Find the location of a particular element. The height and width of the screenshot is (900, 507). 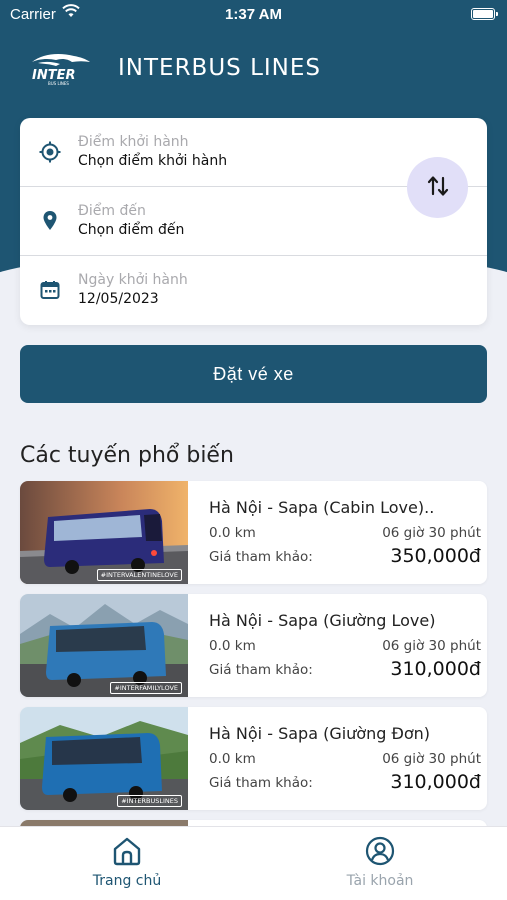

route-name: Hà Nội - Sapa (Giường Đơn) is located at coordinates (320, 733).